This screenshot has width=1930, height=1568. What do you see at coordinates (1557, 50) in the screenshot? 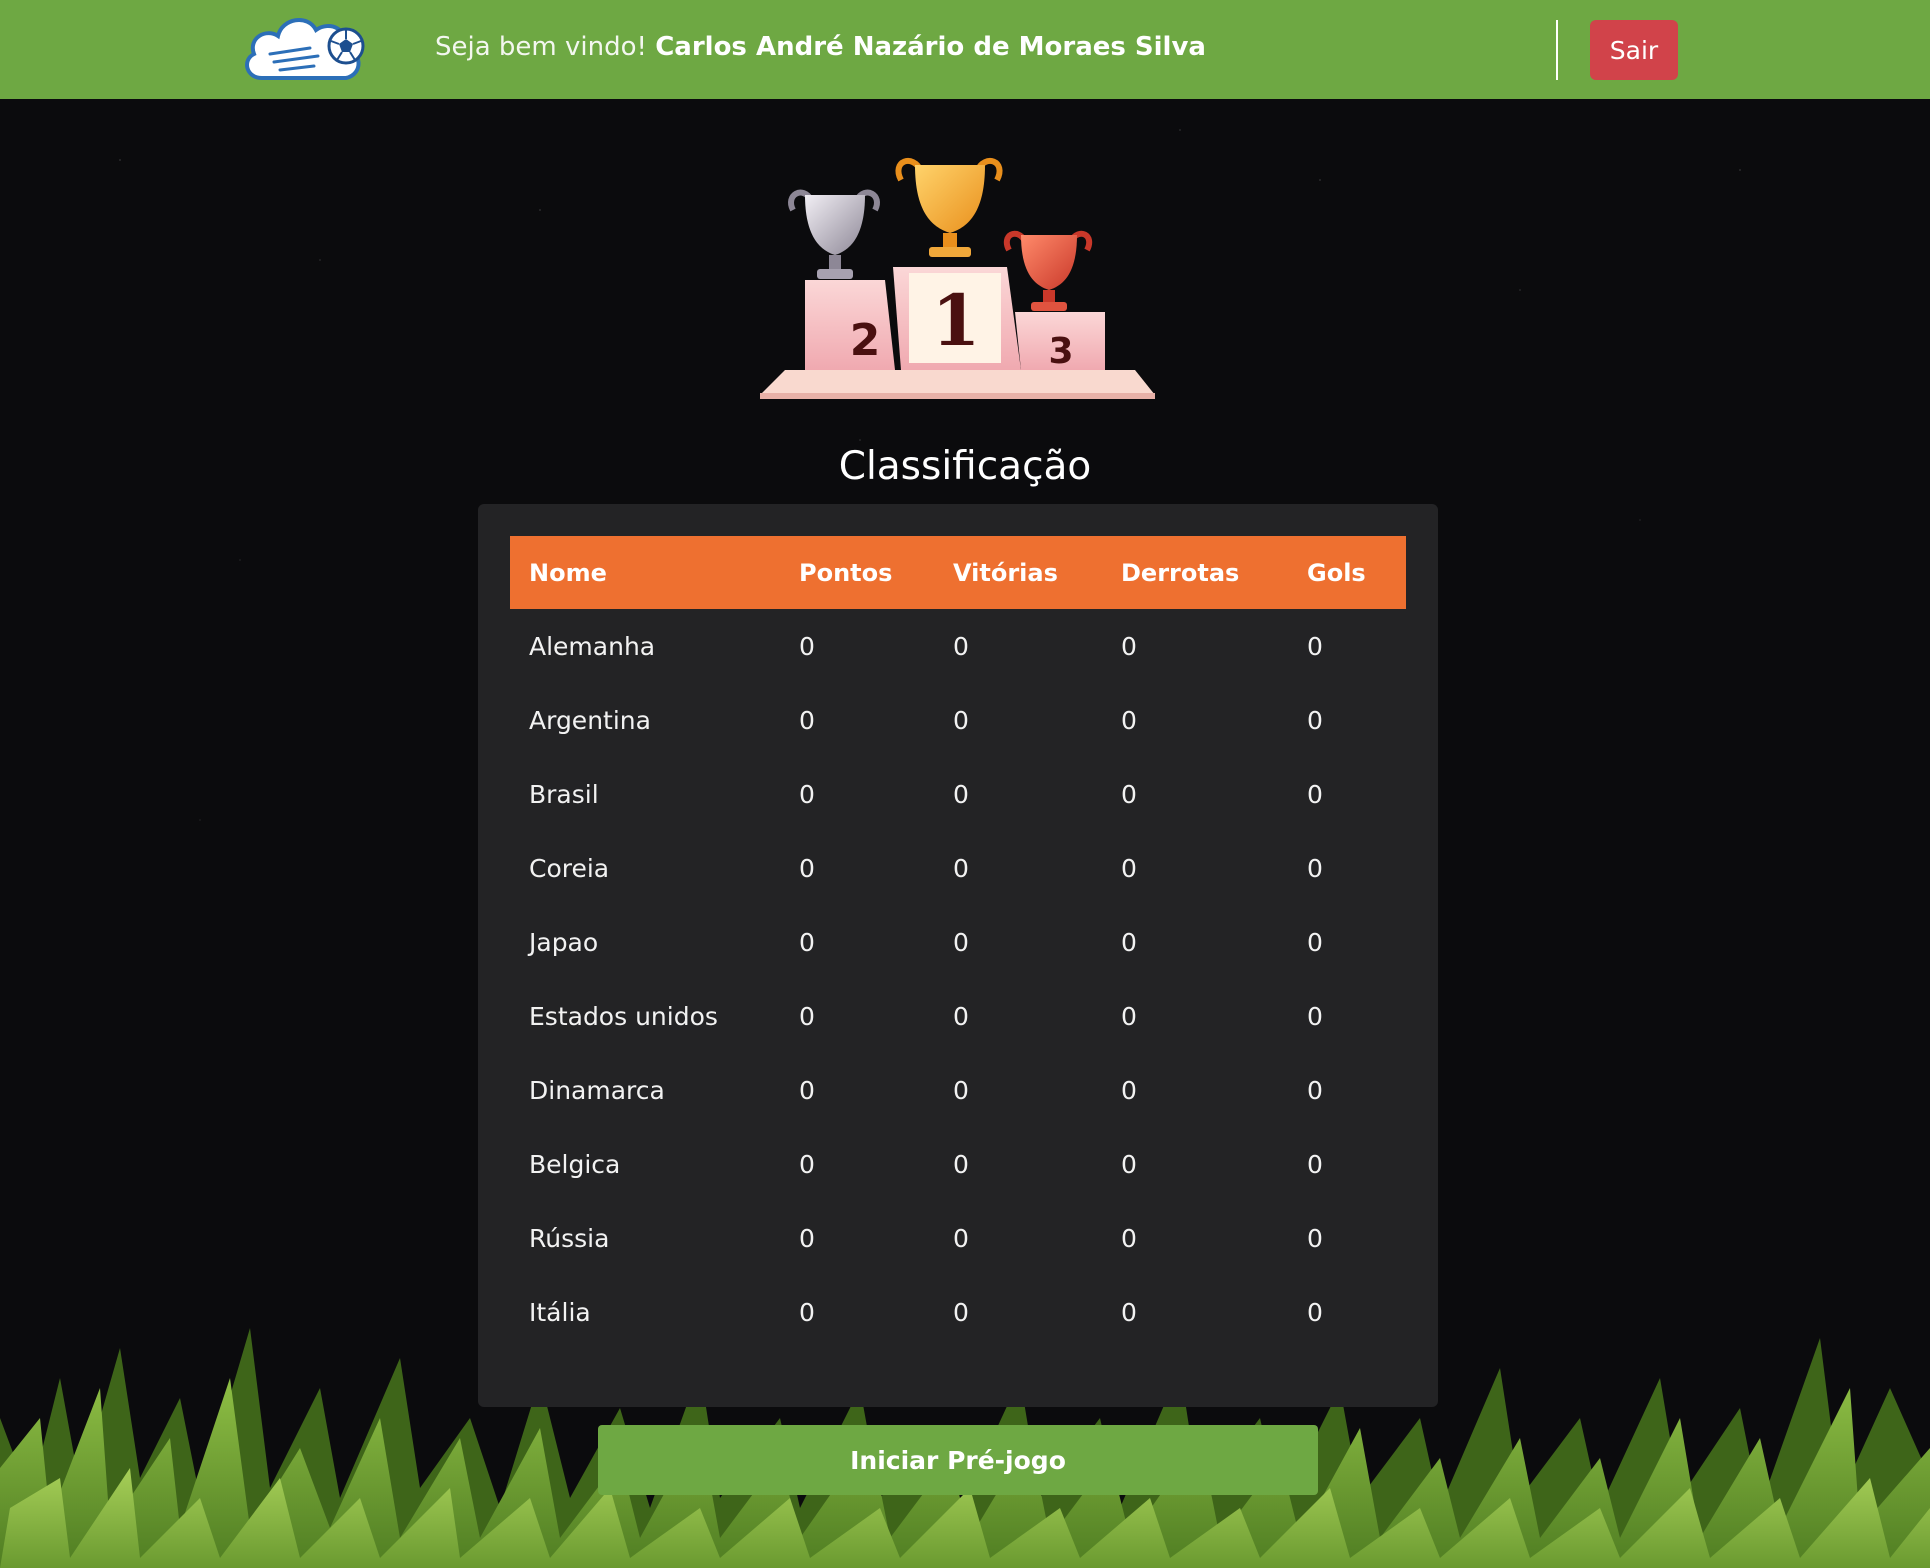
I see `header-divider` at bounding box center [1557, 50].